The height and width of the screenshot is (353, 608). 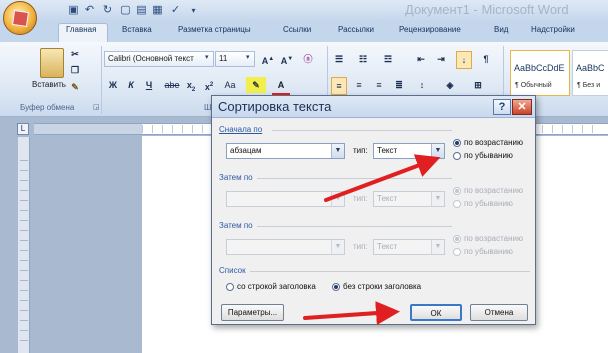 What do you see at coordinates (382, 178) in the screenshot?
I see `arrow-to-ascending` at bounding box center [382, 178].